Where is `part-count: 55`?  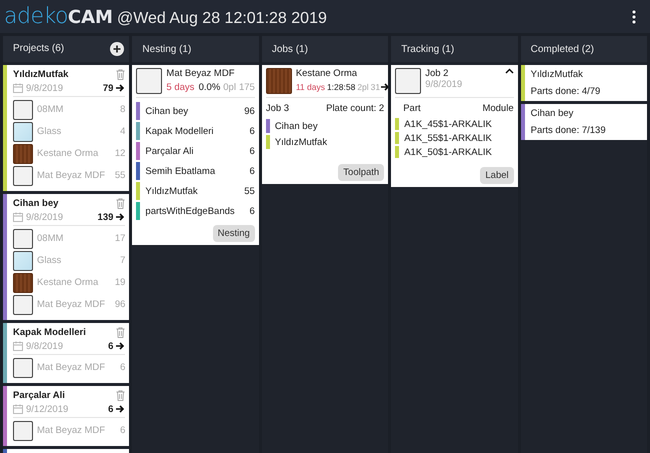
part-count: 55 is located at coordinates (249, 191).